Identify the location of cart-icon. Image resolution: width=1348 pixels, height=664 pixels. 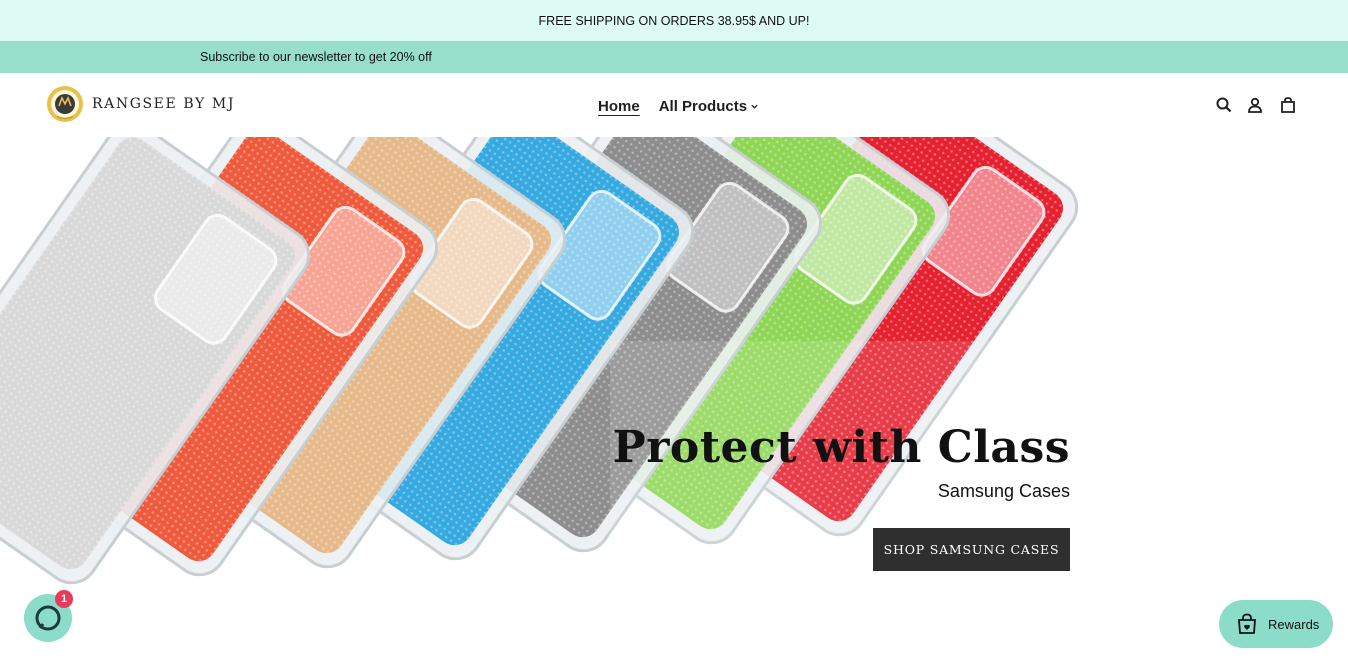
(1288, 105).